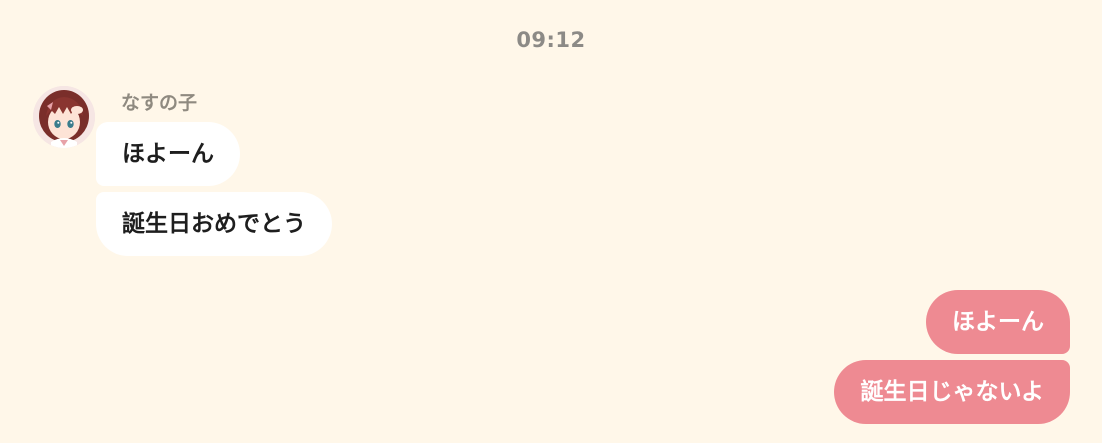 This screenshot has height=443, width=1102. Describe the element at coordinates (168, 154) in the screenshot. I see `incoming-message-bubble: ほよーん` at that location.